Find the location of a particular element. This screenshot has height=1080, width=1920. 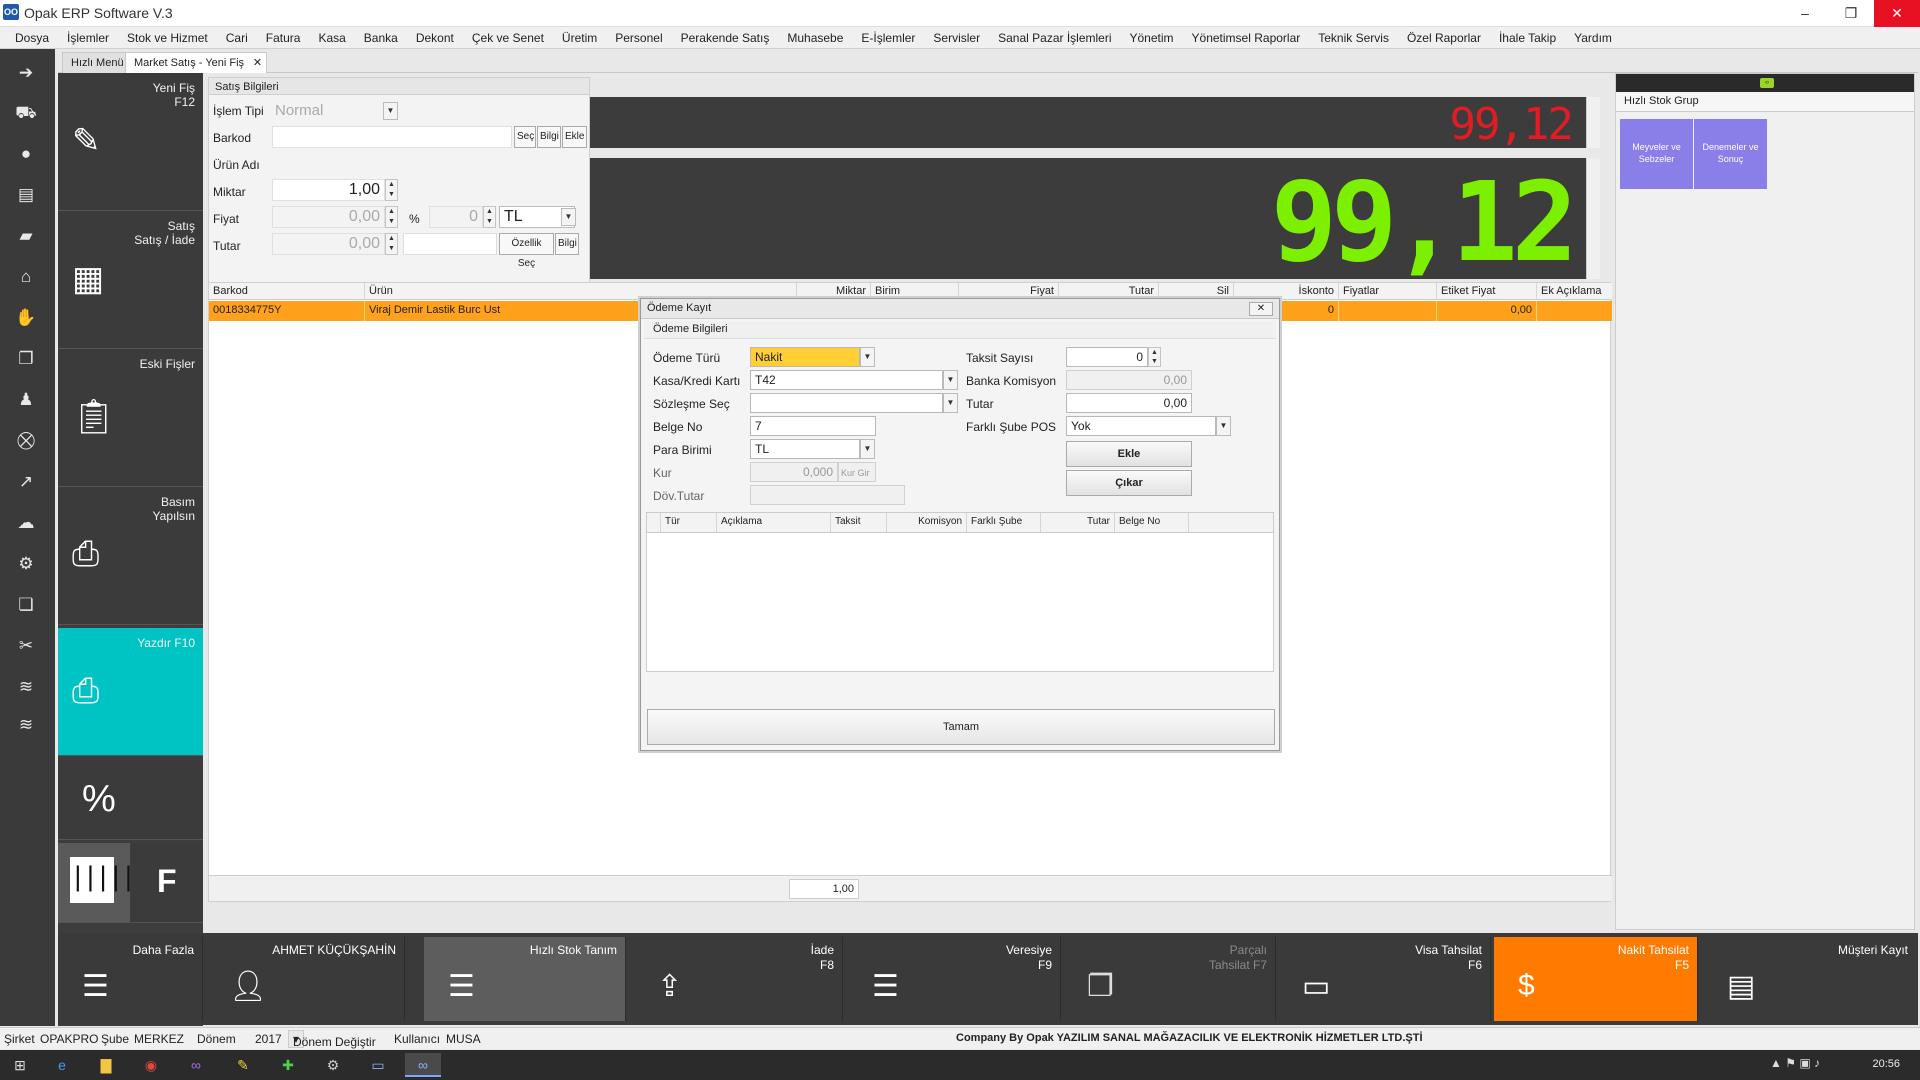

menu-kasa: Kasa is located at coordinates (331, 38).